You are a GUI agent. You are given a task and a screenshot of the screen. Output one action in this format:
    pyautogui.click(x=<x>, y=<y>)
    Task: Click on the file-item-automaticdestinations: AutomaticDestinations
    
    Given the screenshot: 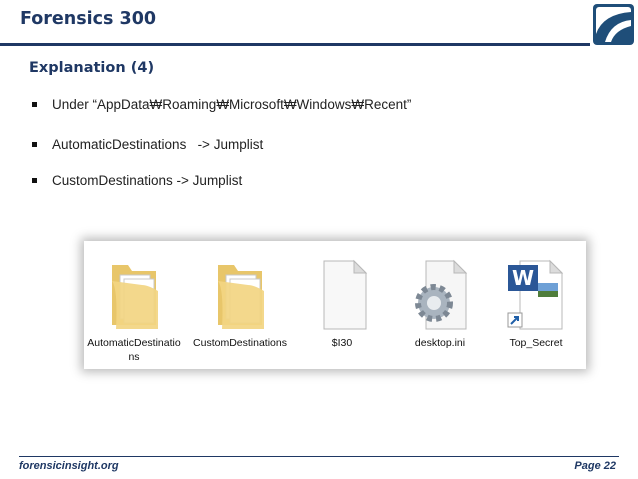 What is the action you would take?
    pyautogui.click(x=134, y=305)
    